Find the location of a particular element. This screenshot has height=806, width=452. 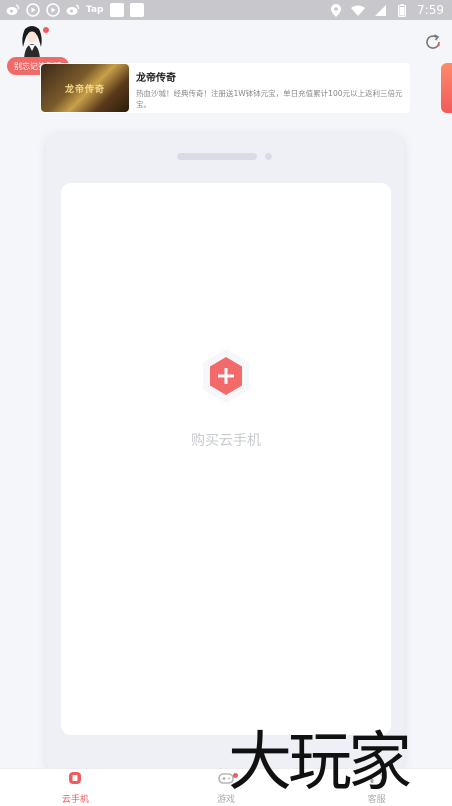

game-title: 龙帝传奇 is located at coordinates (156, 78).